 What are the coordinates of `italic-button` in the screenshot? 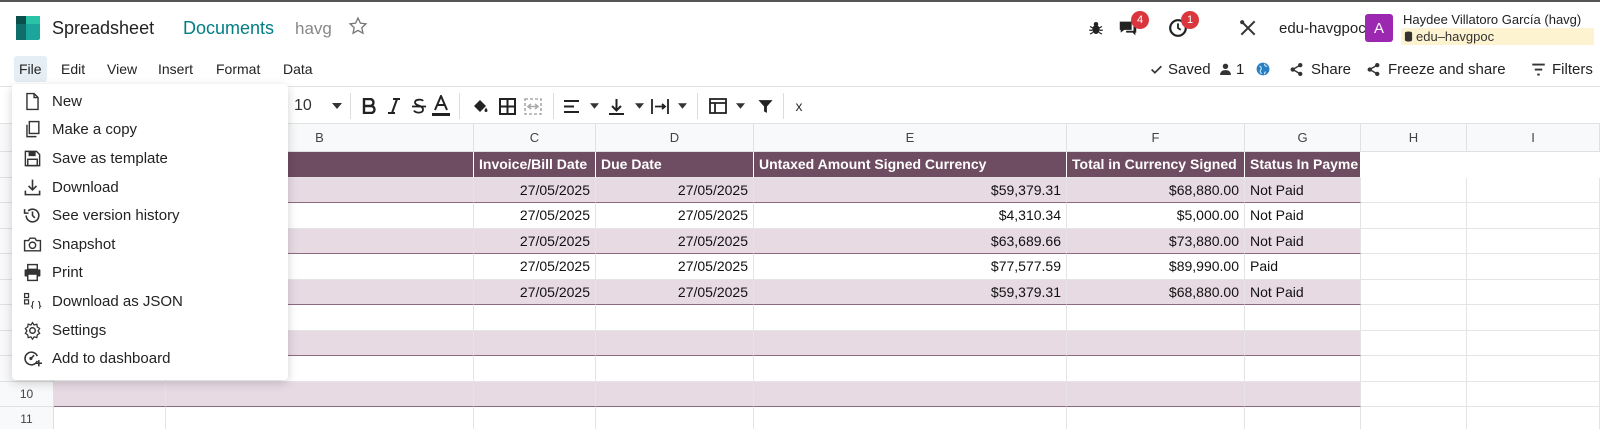 It's located at (394, 106).